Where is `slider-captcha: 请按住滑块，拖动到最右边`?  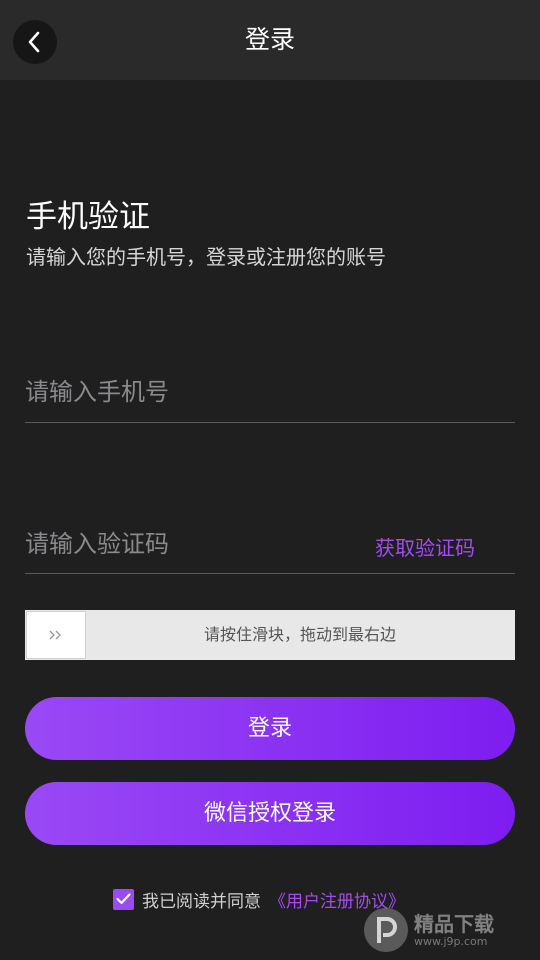 slider-captcha: 请按住滑块，拖动到最右边 is located at coordinates (270, 635).